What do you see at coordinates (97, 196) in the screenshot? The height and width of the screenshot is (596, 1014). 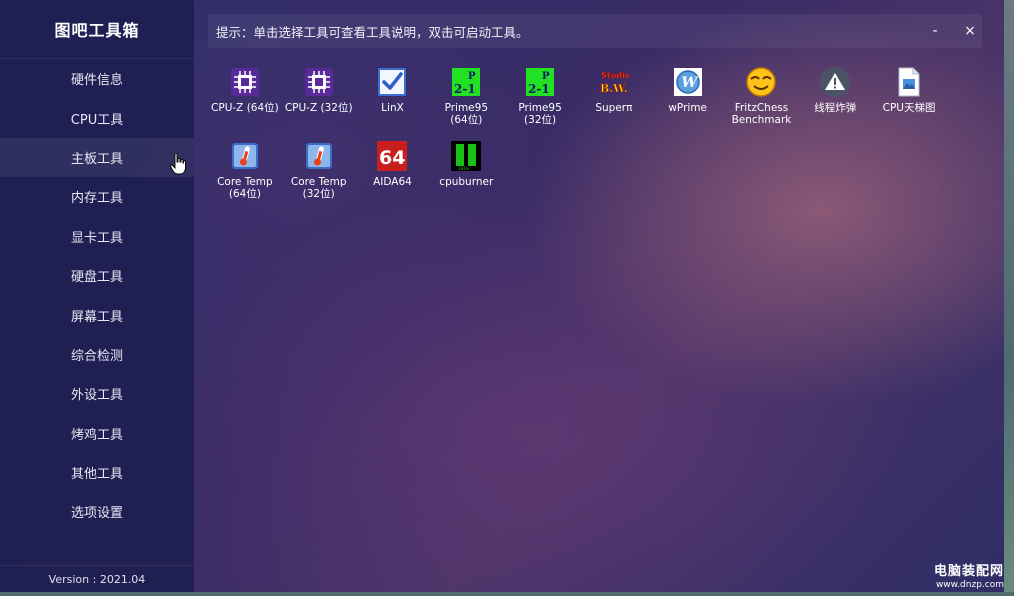 I see `sidebar-item-memory-tools: 内存工具` at bounding box center [97, 196].